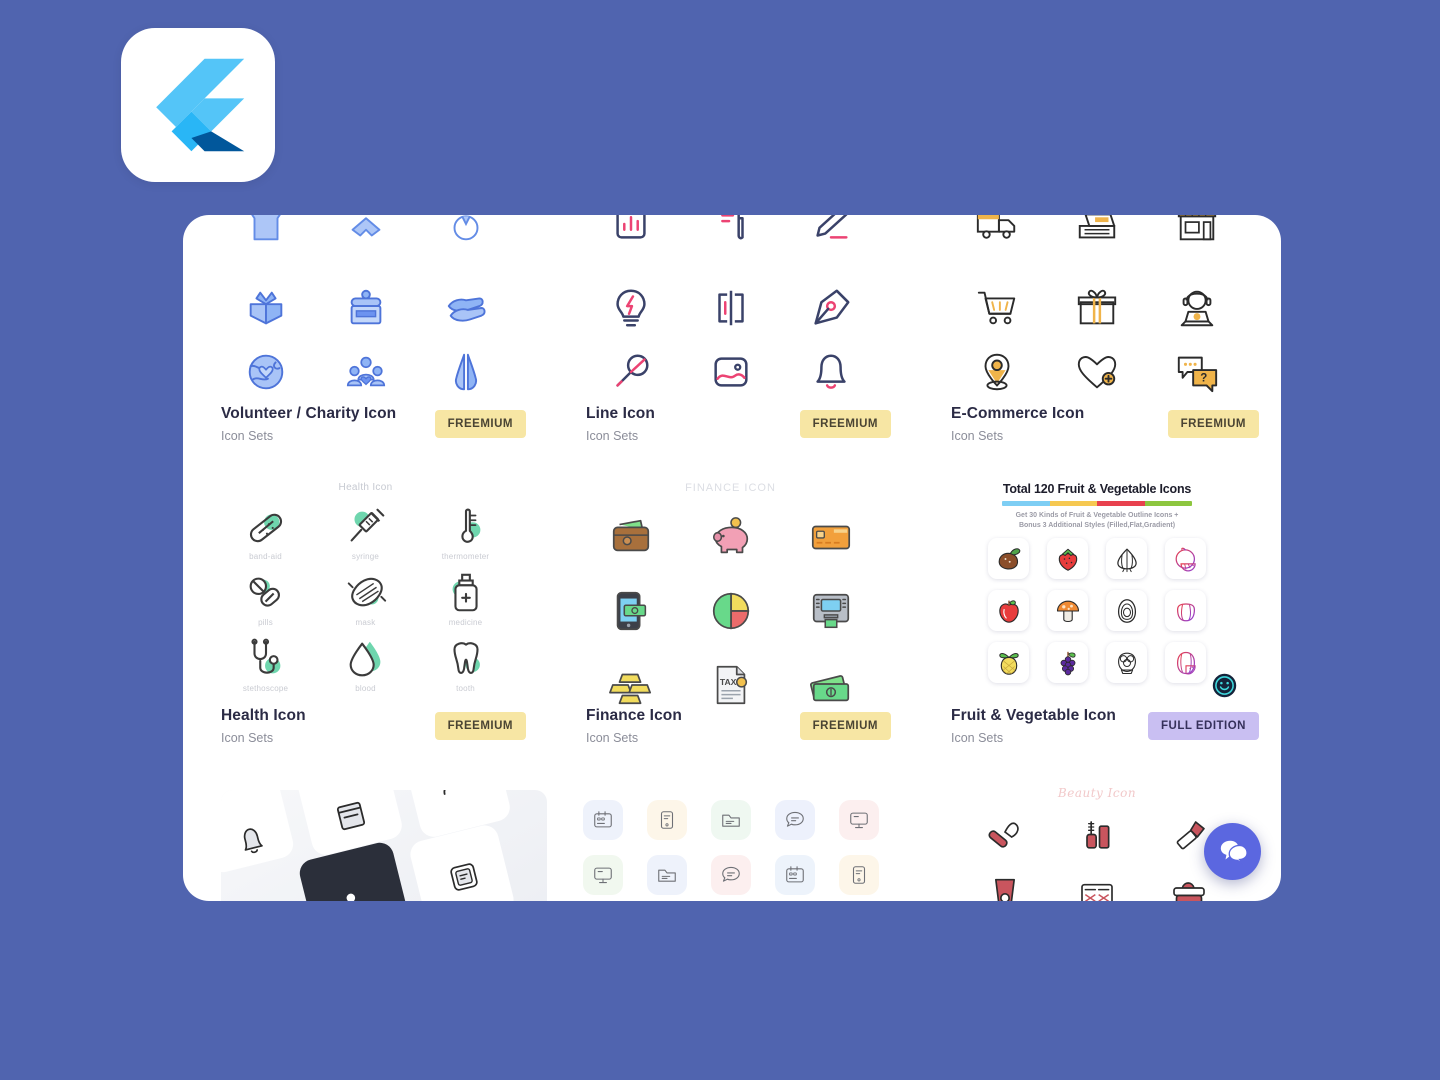  I want to click on svg-text: TAX, so click(727, 682).